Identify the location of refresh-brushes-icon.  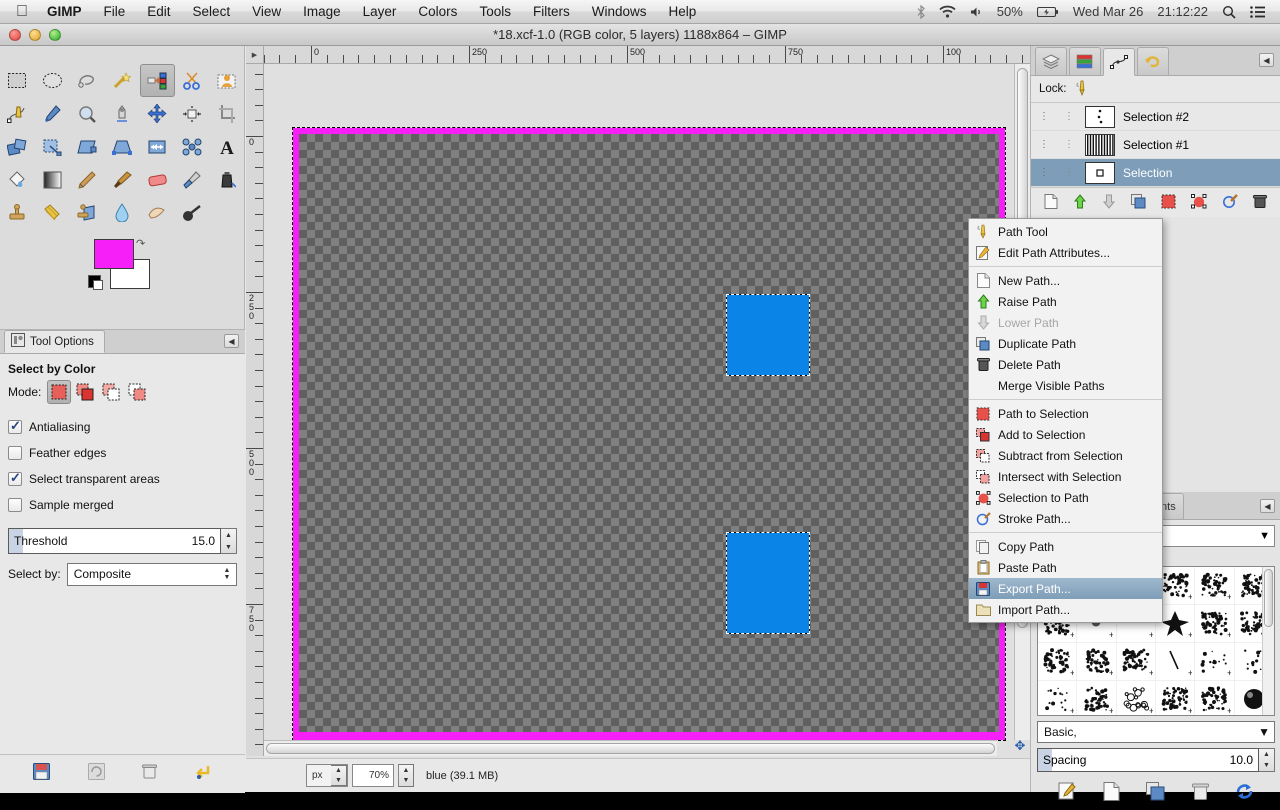
(1244, 793).